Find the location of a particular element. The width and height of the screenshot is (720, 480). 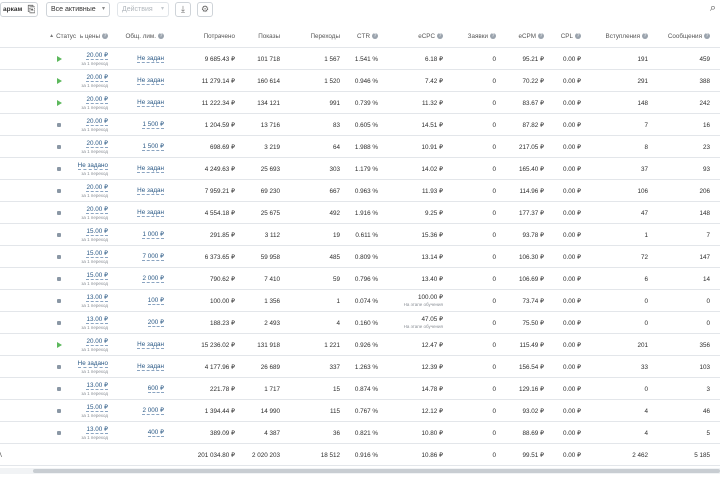

column-header-bid: ь цены? is located at coordinates (92, 36).